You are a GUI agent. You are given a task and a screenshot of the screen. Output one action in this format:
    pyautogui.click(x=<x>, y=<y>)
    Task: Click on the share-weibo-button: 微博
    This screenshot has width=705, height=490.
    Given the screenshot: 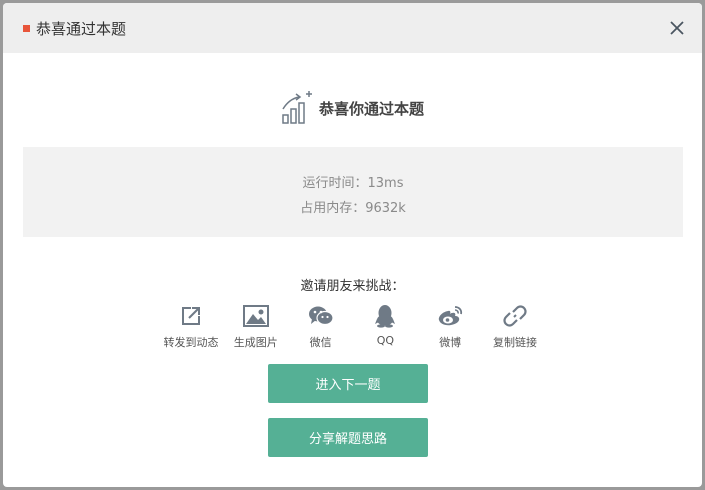 What is the action you would take?
    pyautogui.click(x=450, y=326)
    